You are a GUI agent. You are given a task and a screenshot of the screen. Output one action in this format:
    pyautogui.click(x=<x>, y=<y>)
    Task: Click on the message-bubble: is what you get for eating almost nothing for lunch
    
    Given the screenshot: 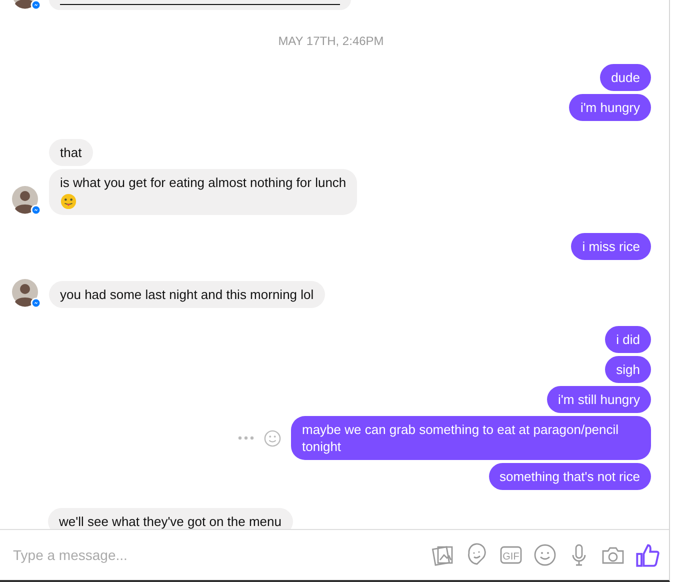 What is the action you would take?
    pyautogui.click(x=203, y=192)
    